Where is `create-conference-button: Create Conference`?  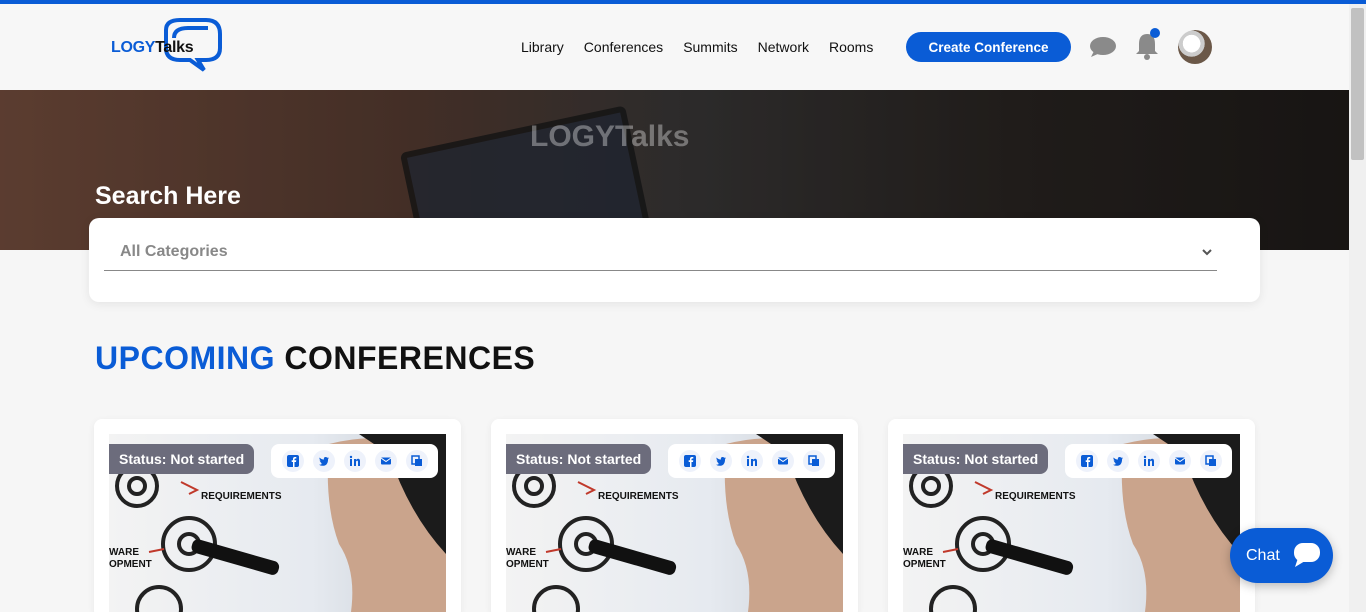
create-conference-button: Create Conference is located at coordinates (988, 47).